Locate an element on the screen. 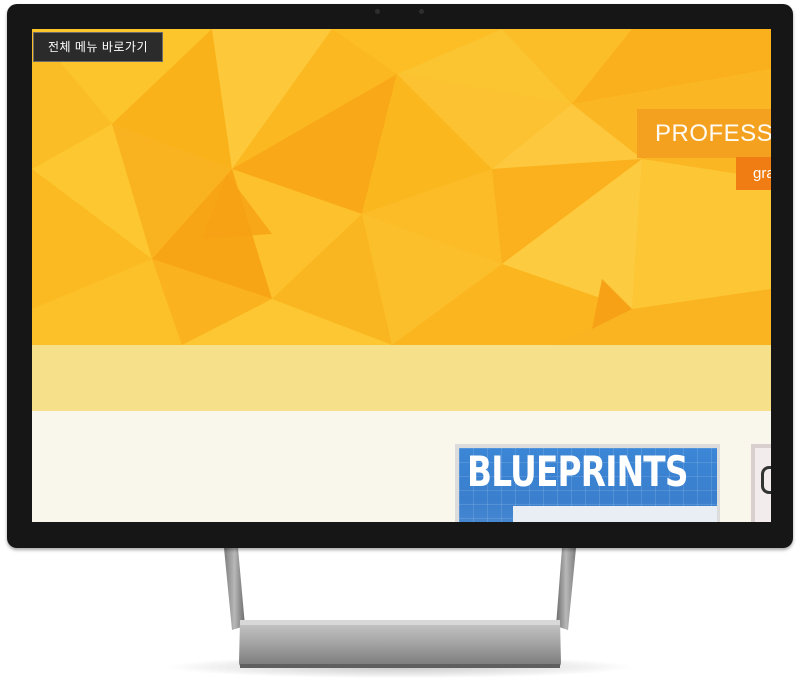  next-card-image is located at coordinates (763, 485).